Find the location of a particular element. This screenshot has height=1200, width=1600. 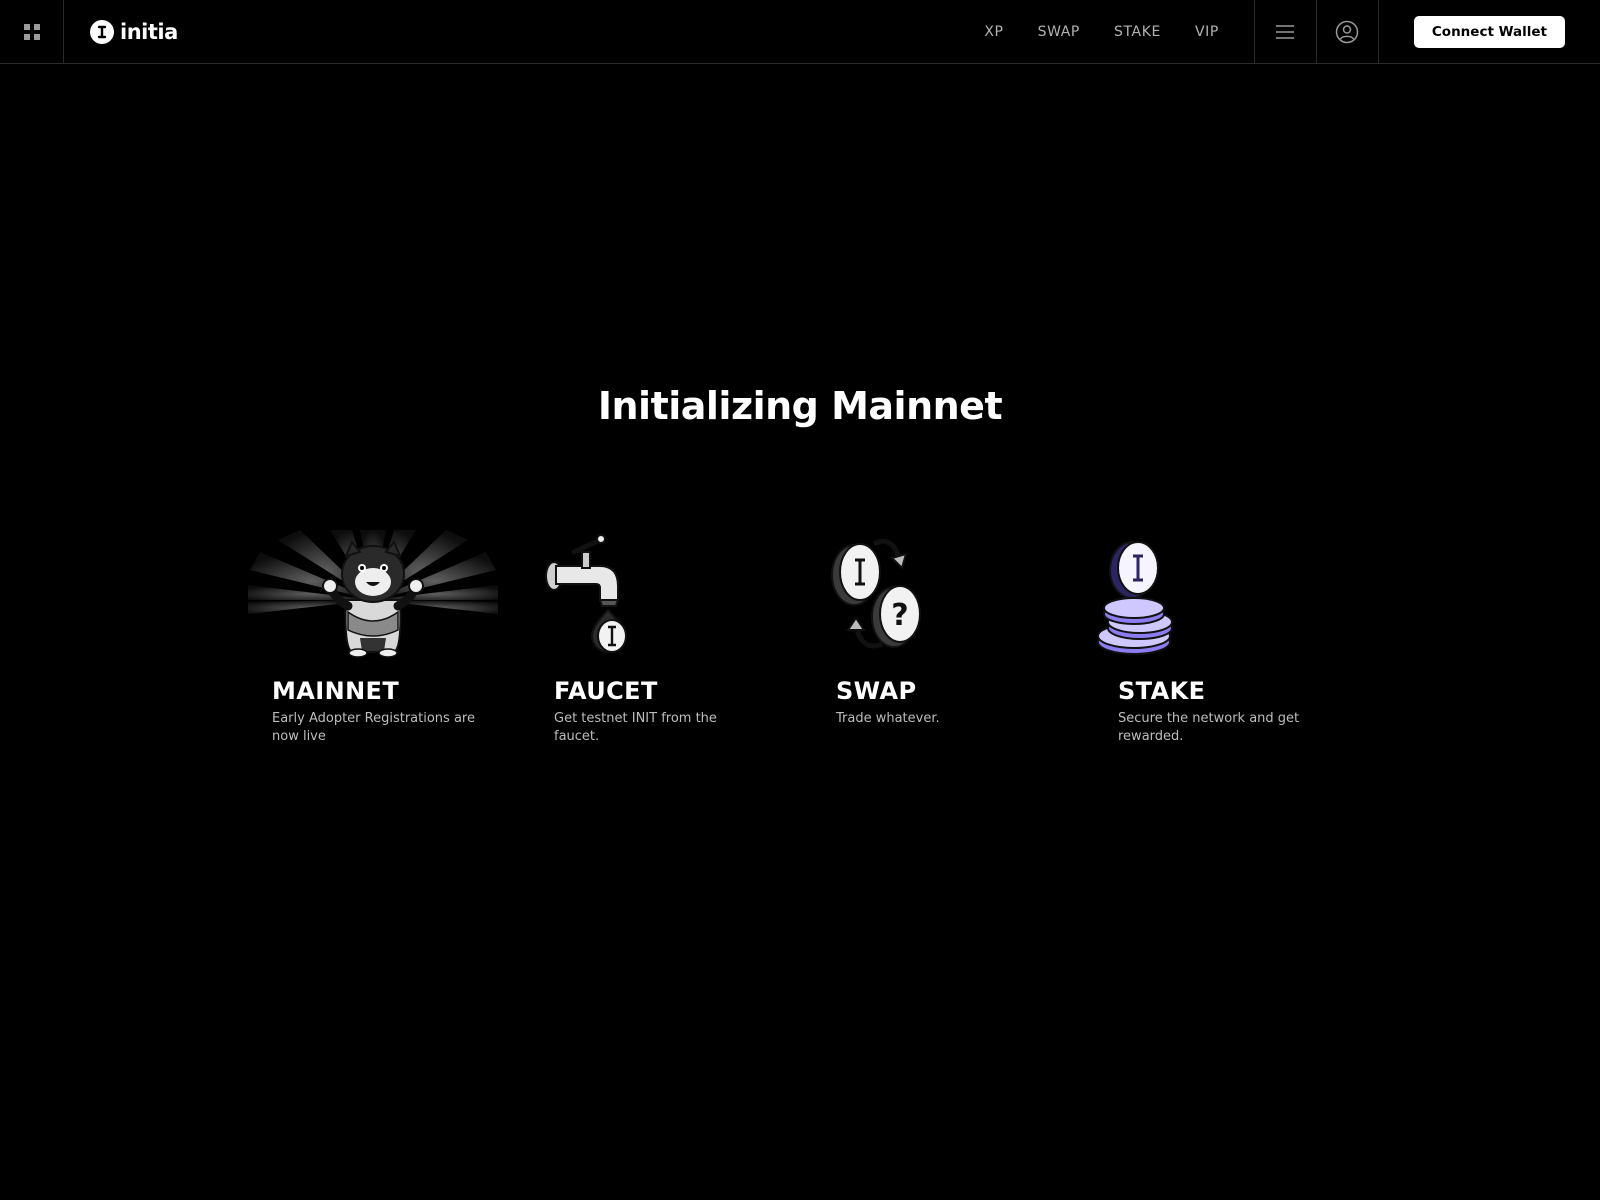

card-title: SWAP is located at coordinates (876, 691).